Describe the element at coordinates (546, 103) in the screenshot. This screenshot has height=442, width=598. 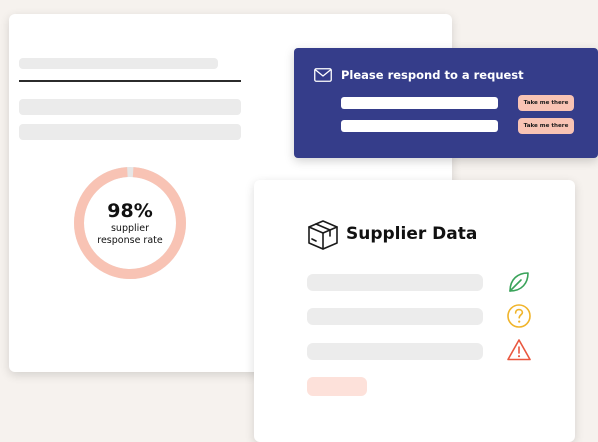
I see `take-me-there-button-1: Take me there` at that location.